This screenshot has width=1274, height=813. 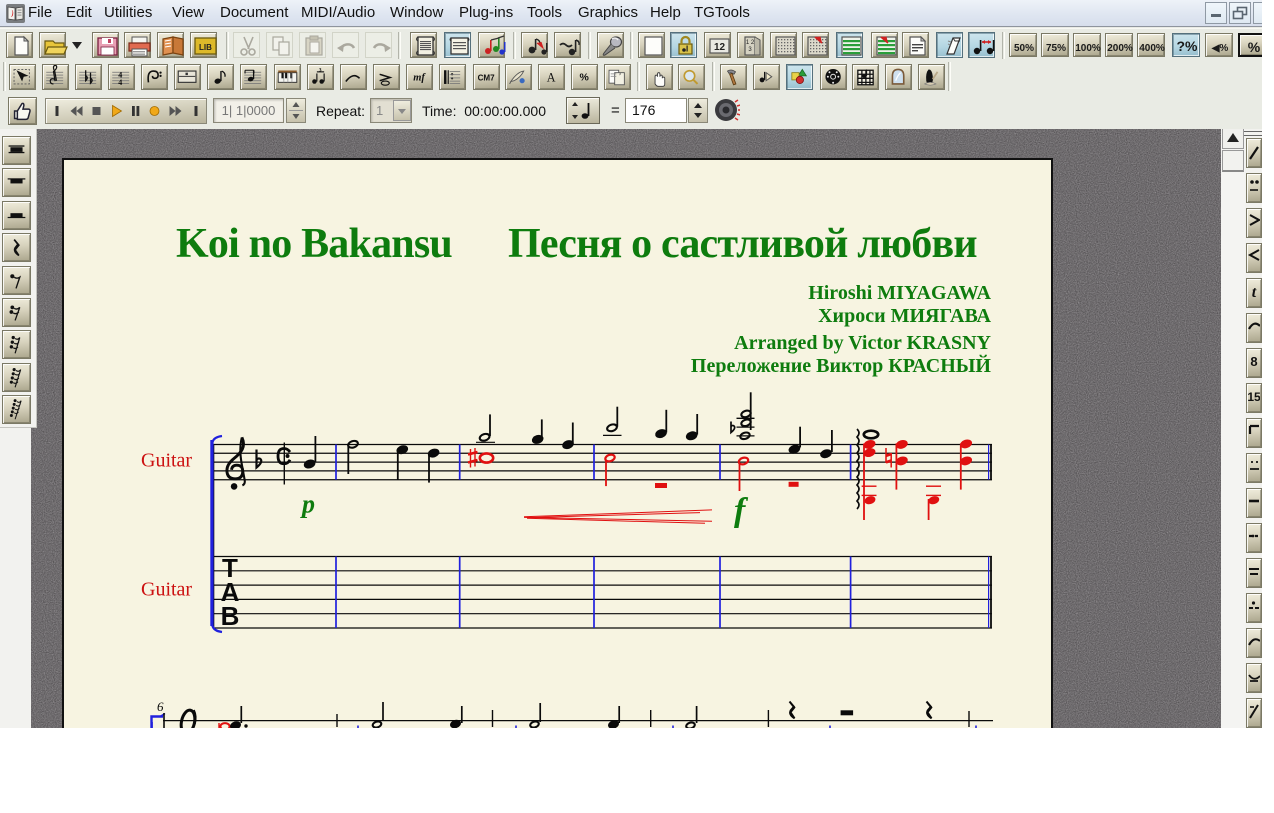 What do you see at coordinates (419, 78) in the screenshot?
I see `svg-text: mf` at bounding box center [419, 78].